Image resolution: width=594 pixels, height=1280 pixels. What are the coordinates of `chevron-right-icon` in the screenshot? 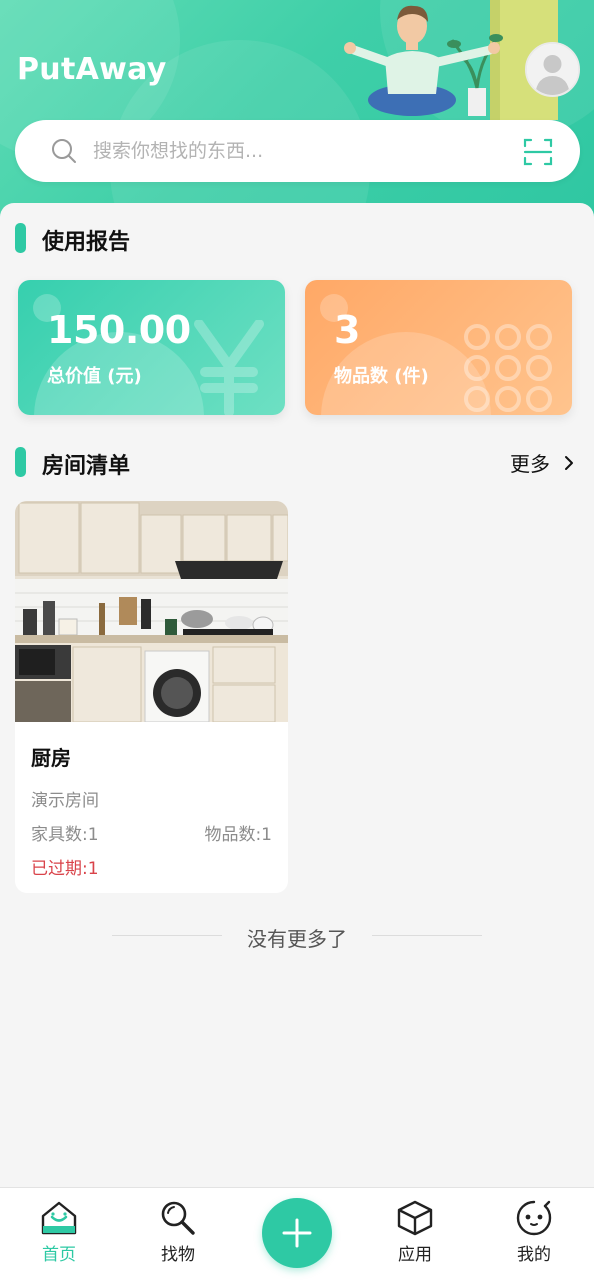 It's located at (569, 462).